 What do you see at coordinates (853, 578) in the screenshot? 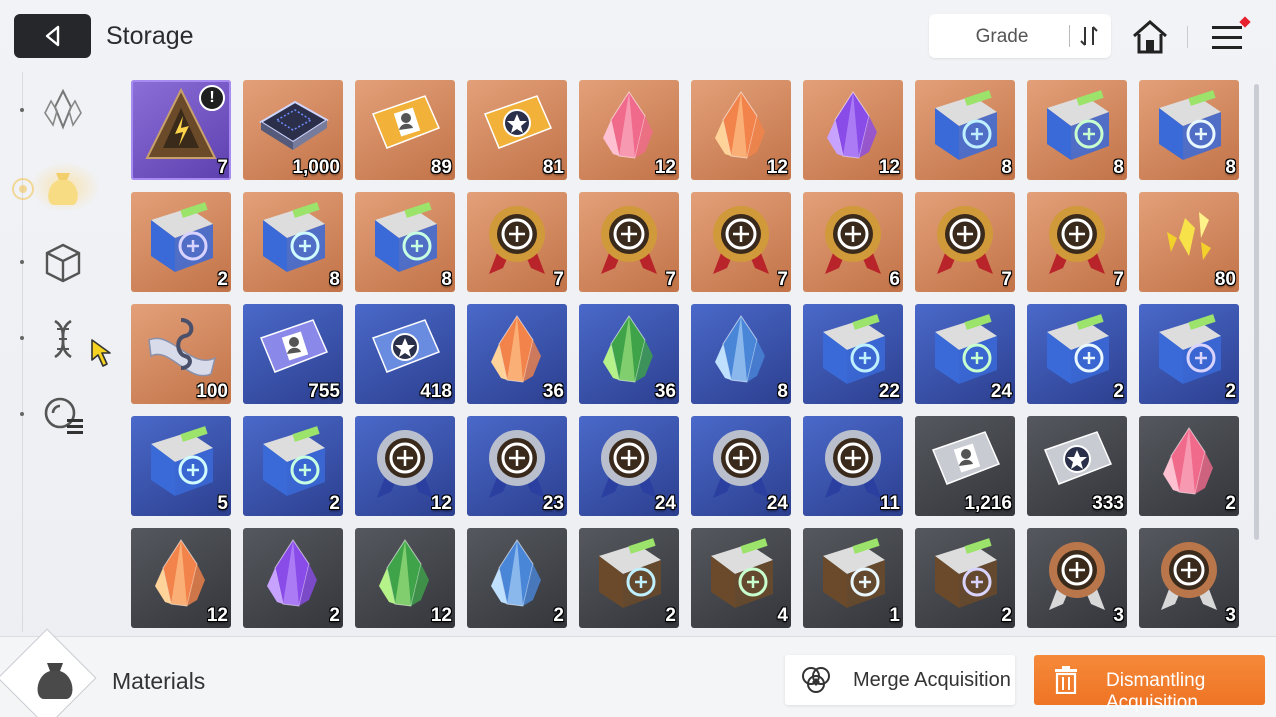
I see `inventory-item: 1` at bounding box center [853, 578].